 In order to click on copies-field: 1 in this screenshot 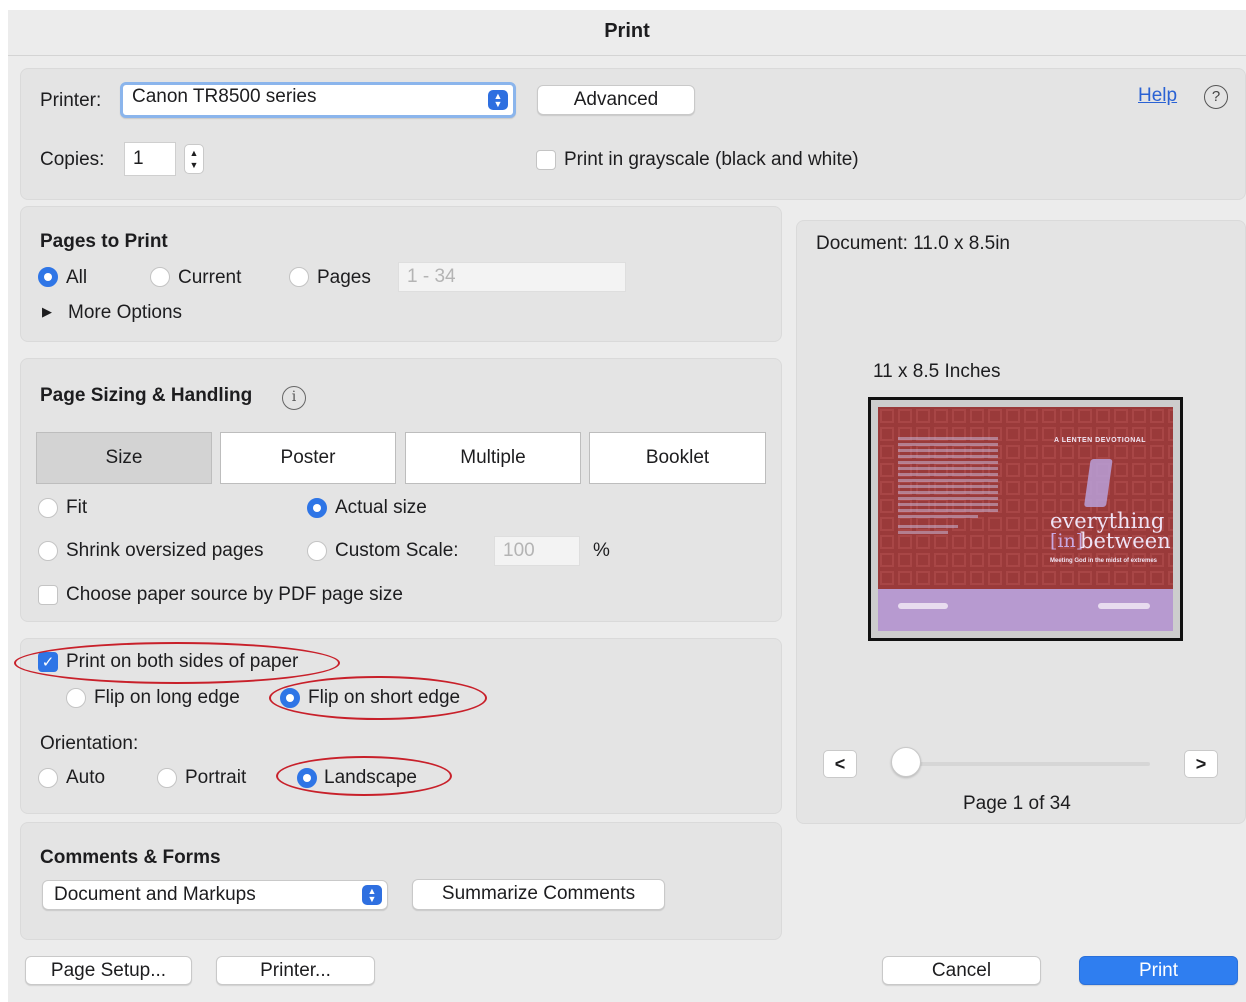, I will do `click(150, 159)`.